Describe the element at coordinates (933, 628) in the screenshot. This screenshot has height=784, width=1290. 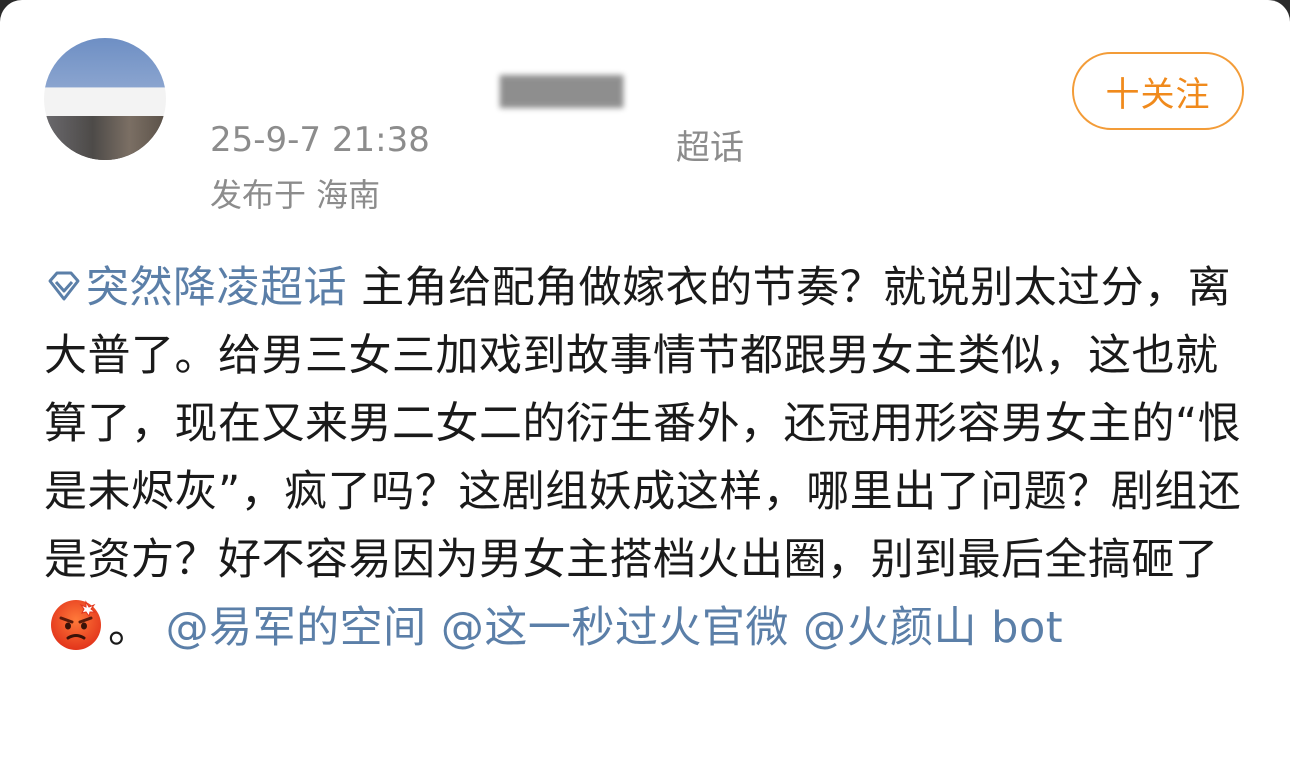
I see `mention-link-3: @火颜山 bot` at that location.